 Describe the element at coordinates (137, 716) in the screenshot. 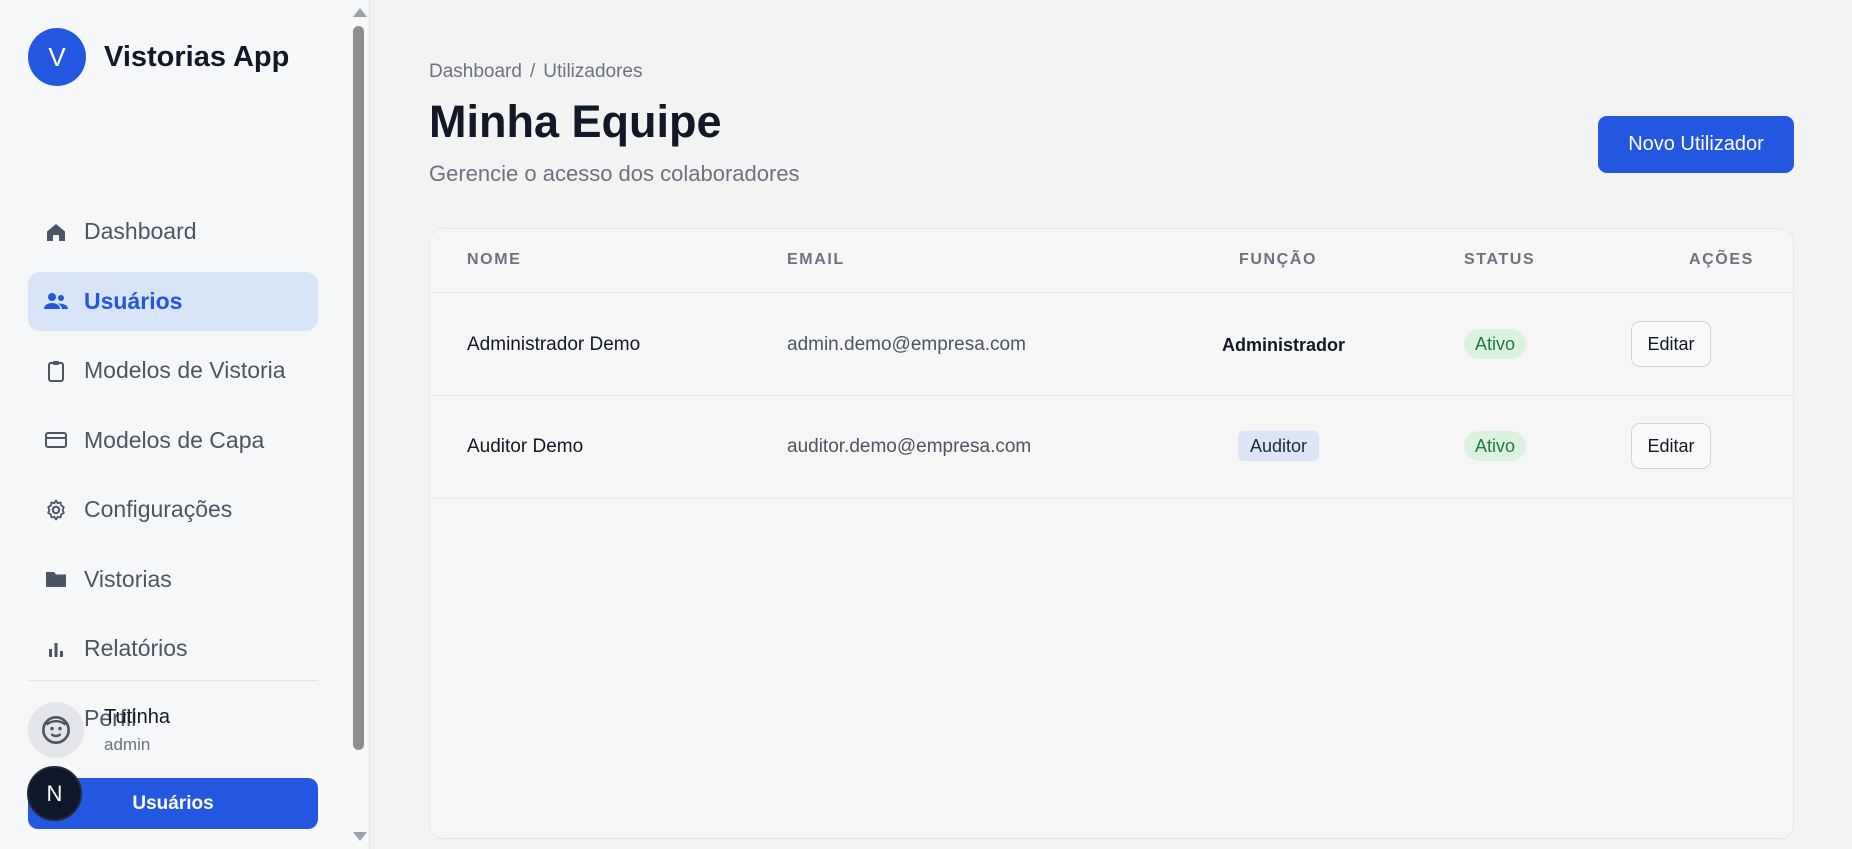

I see `user-name: Tutinha` at that location.